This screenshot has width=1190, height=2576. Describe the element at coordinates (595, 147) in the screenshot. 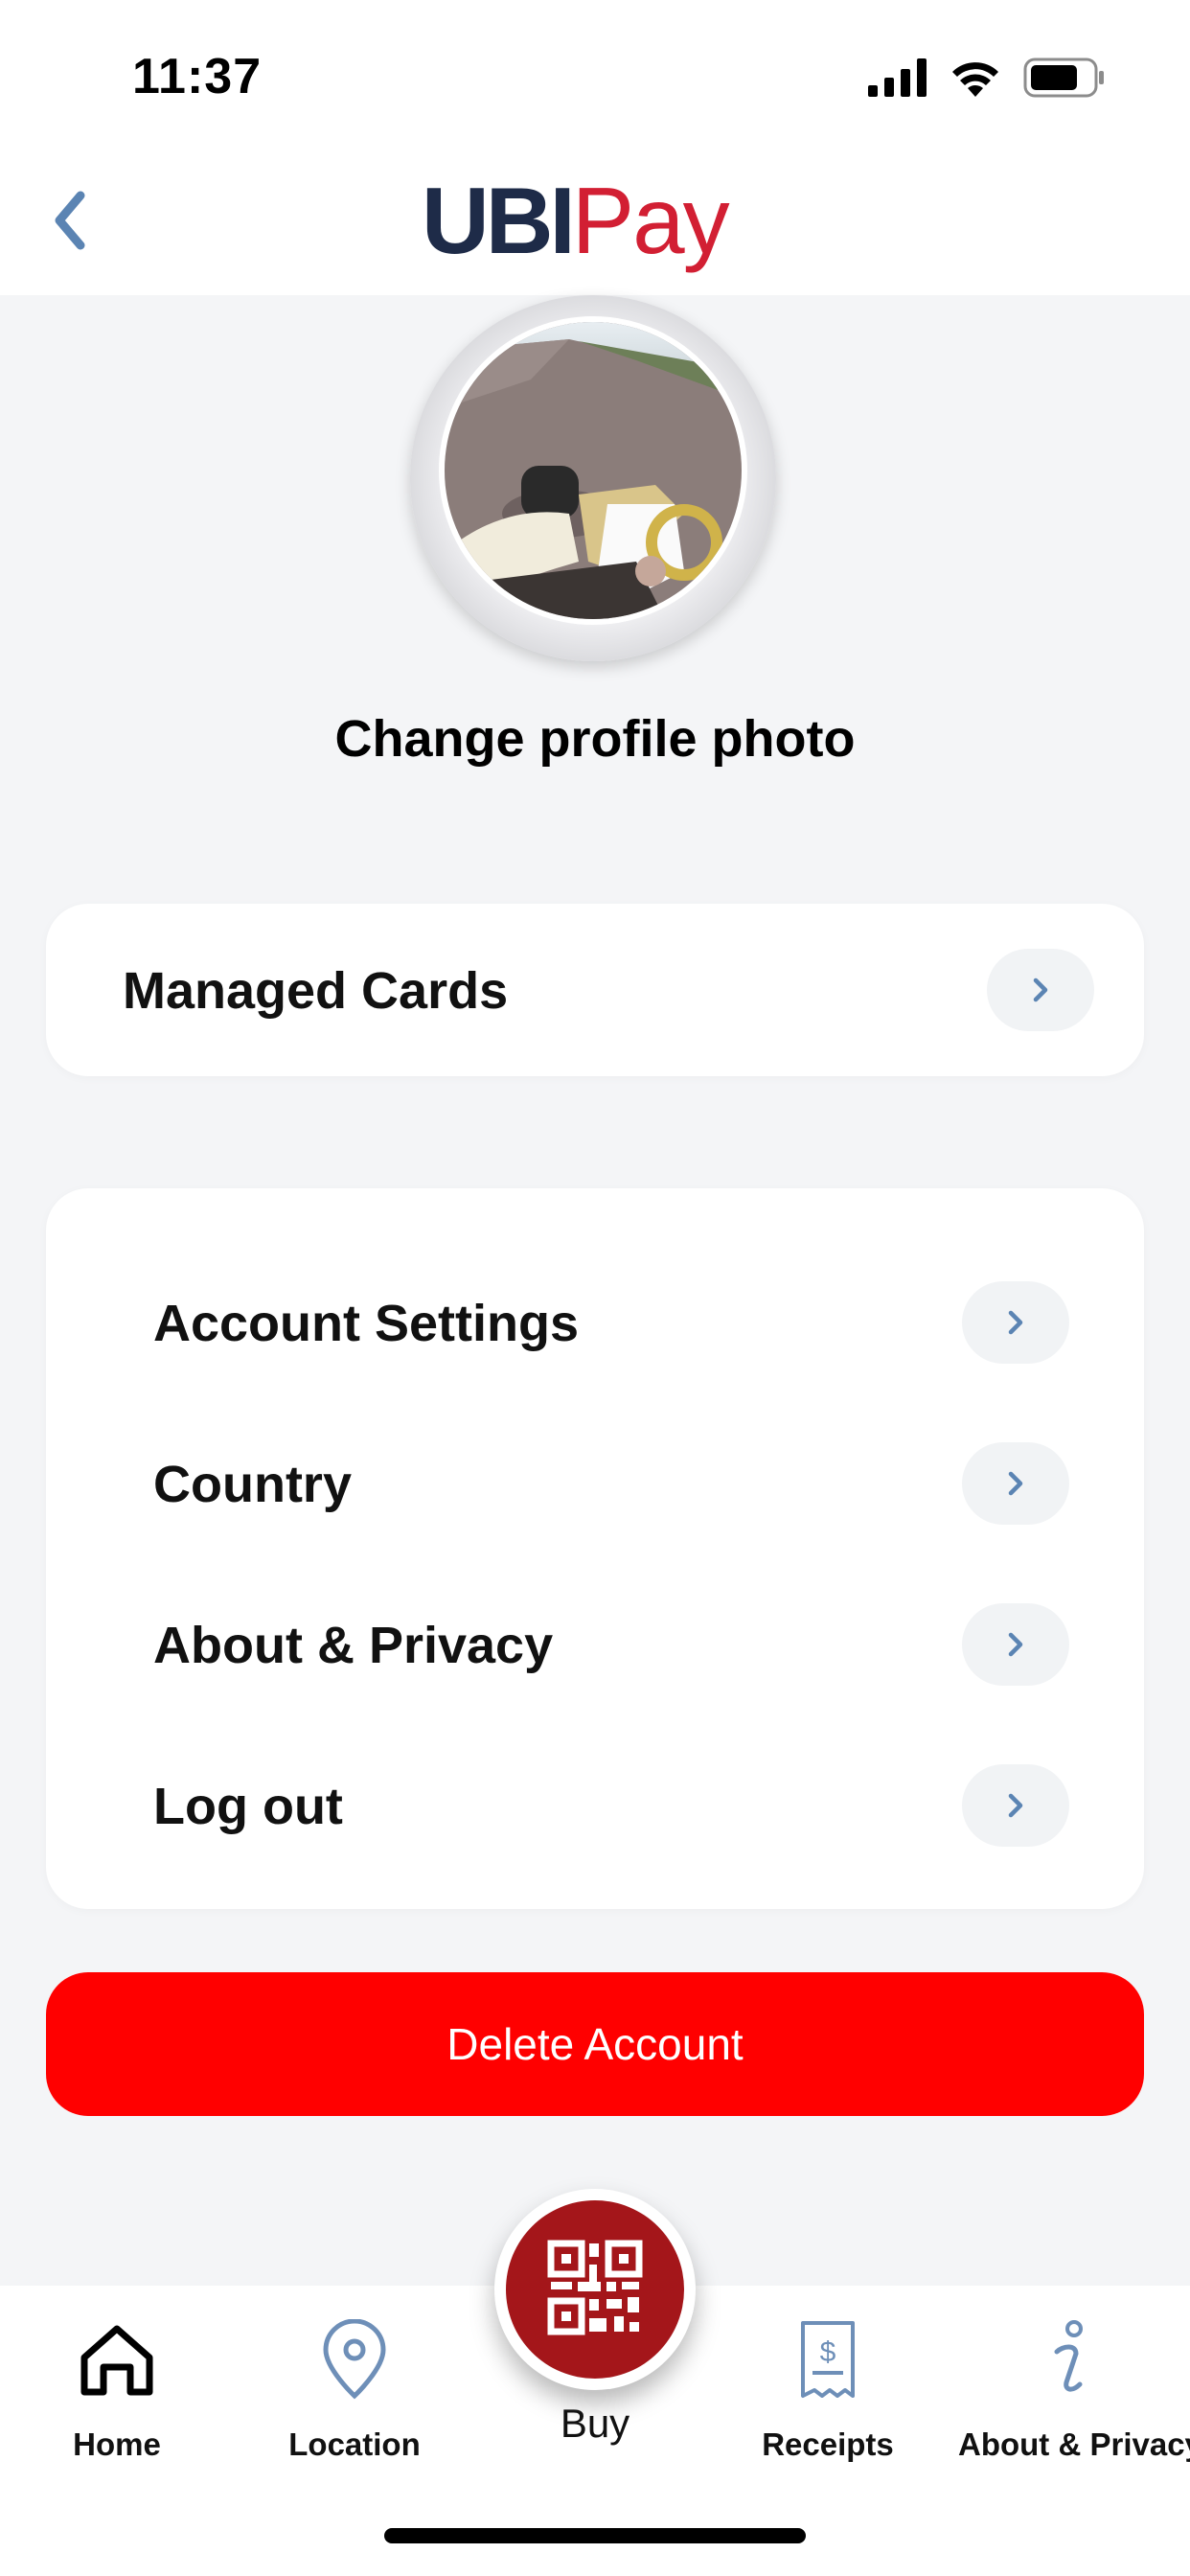

I see `header-bar: 11:37 UBI Pay` at that location.